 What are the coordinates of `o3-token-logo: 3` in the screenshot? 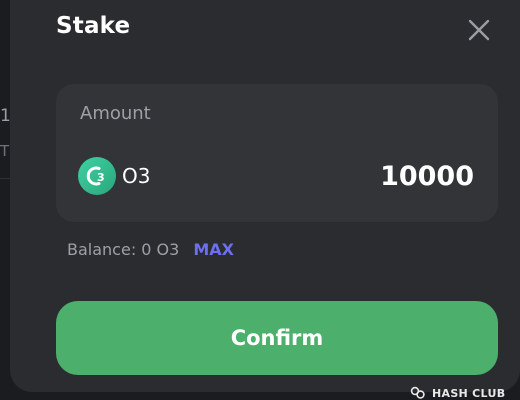 It's located at (97, 176).